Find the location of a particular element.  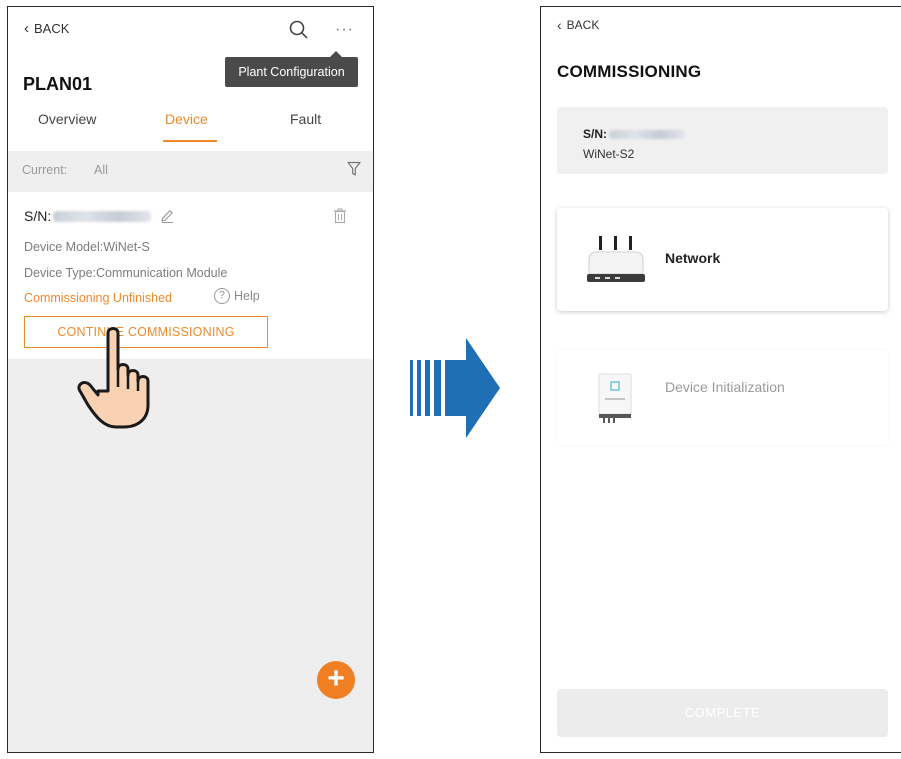

filter-icon is located at coordinates (354, 169).